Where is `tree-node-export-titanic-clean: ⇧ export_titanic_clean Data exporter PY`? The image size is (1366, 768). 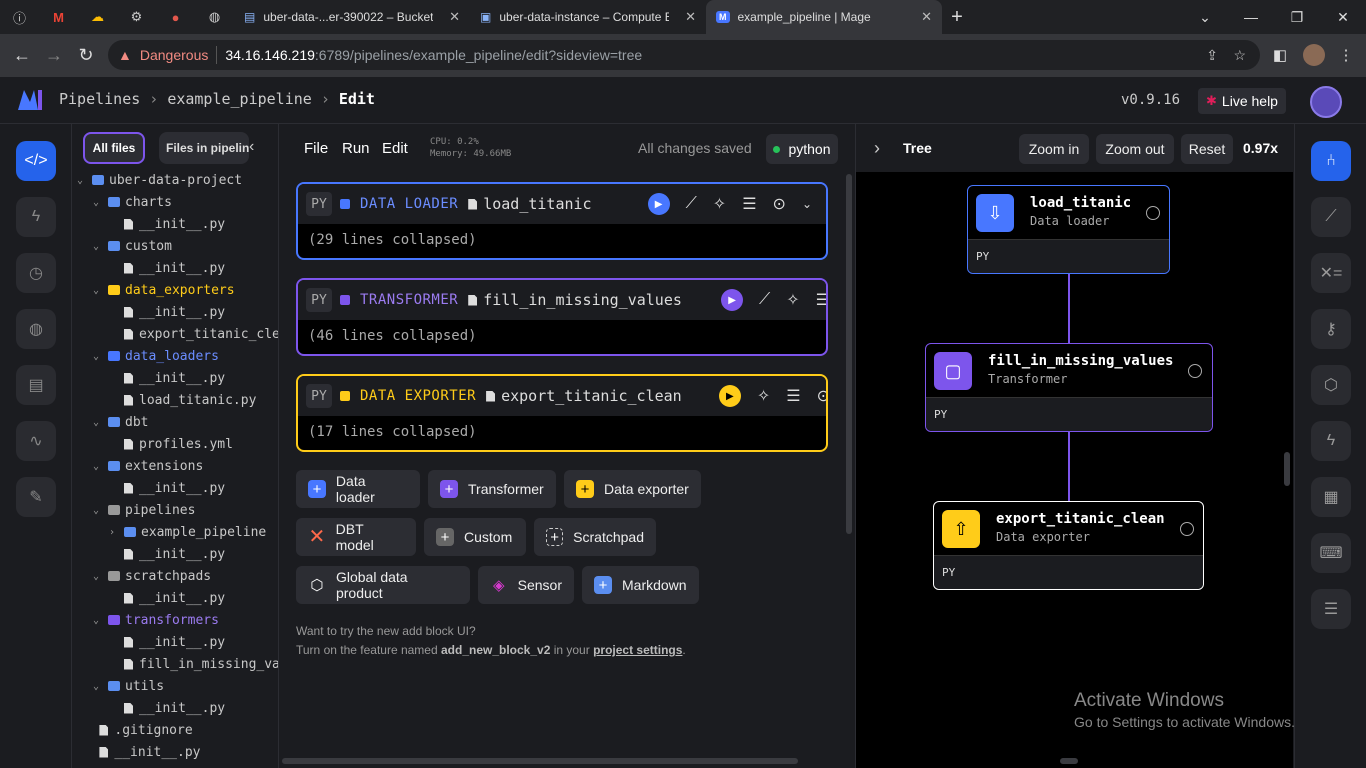
tree-node-export-titanic-clean: ⇧ export_titanic_clean Data exporter PY is located at coordinates (1068, 545).